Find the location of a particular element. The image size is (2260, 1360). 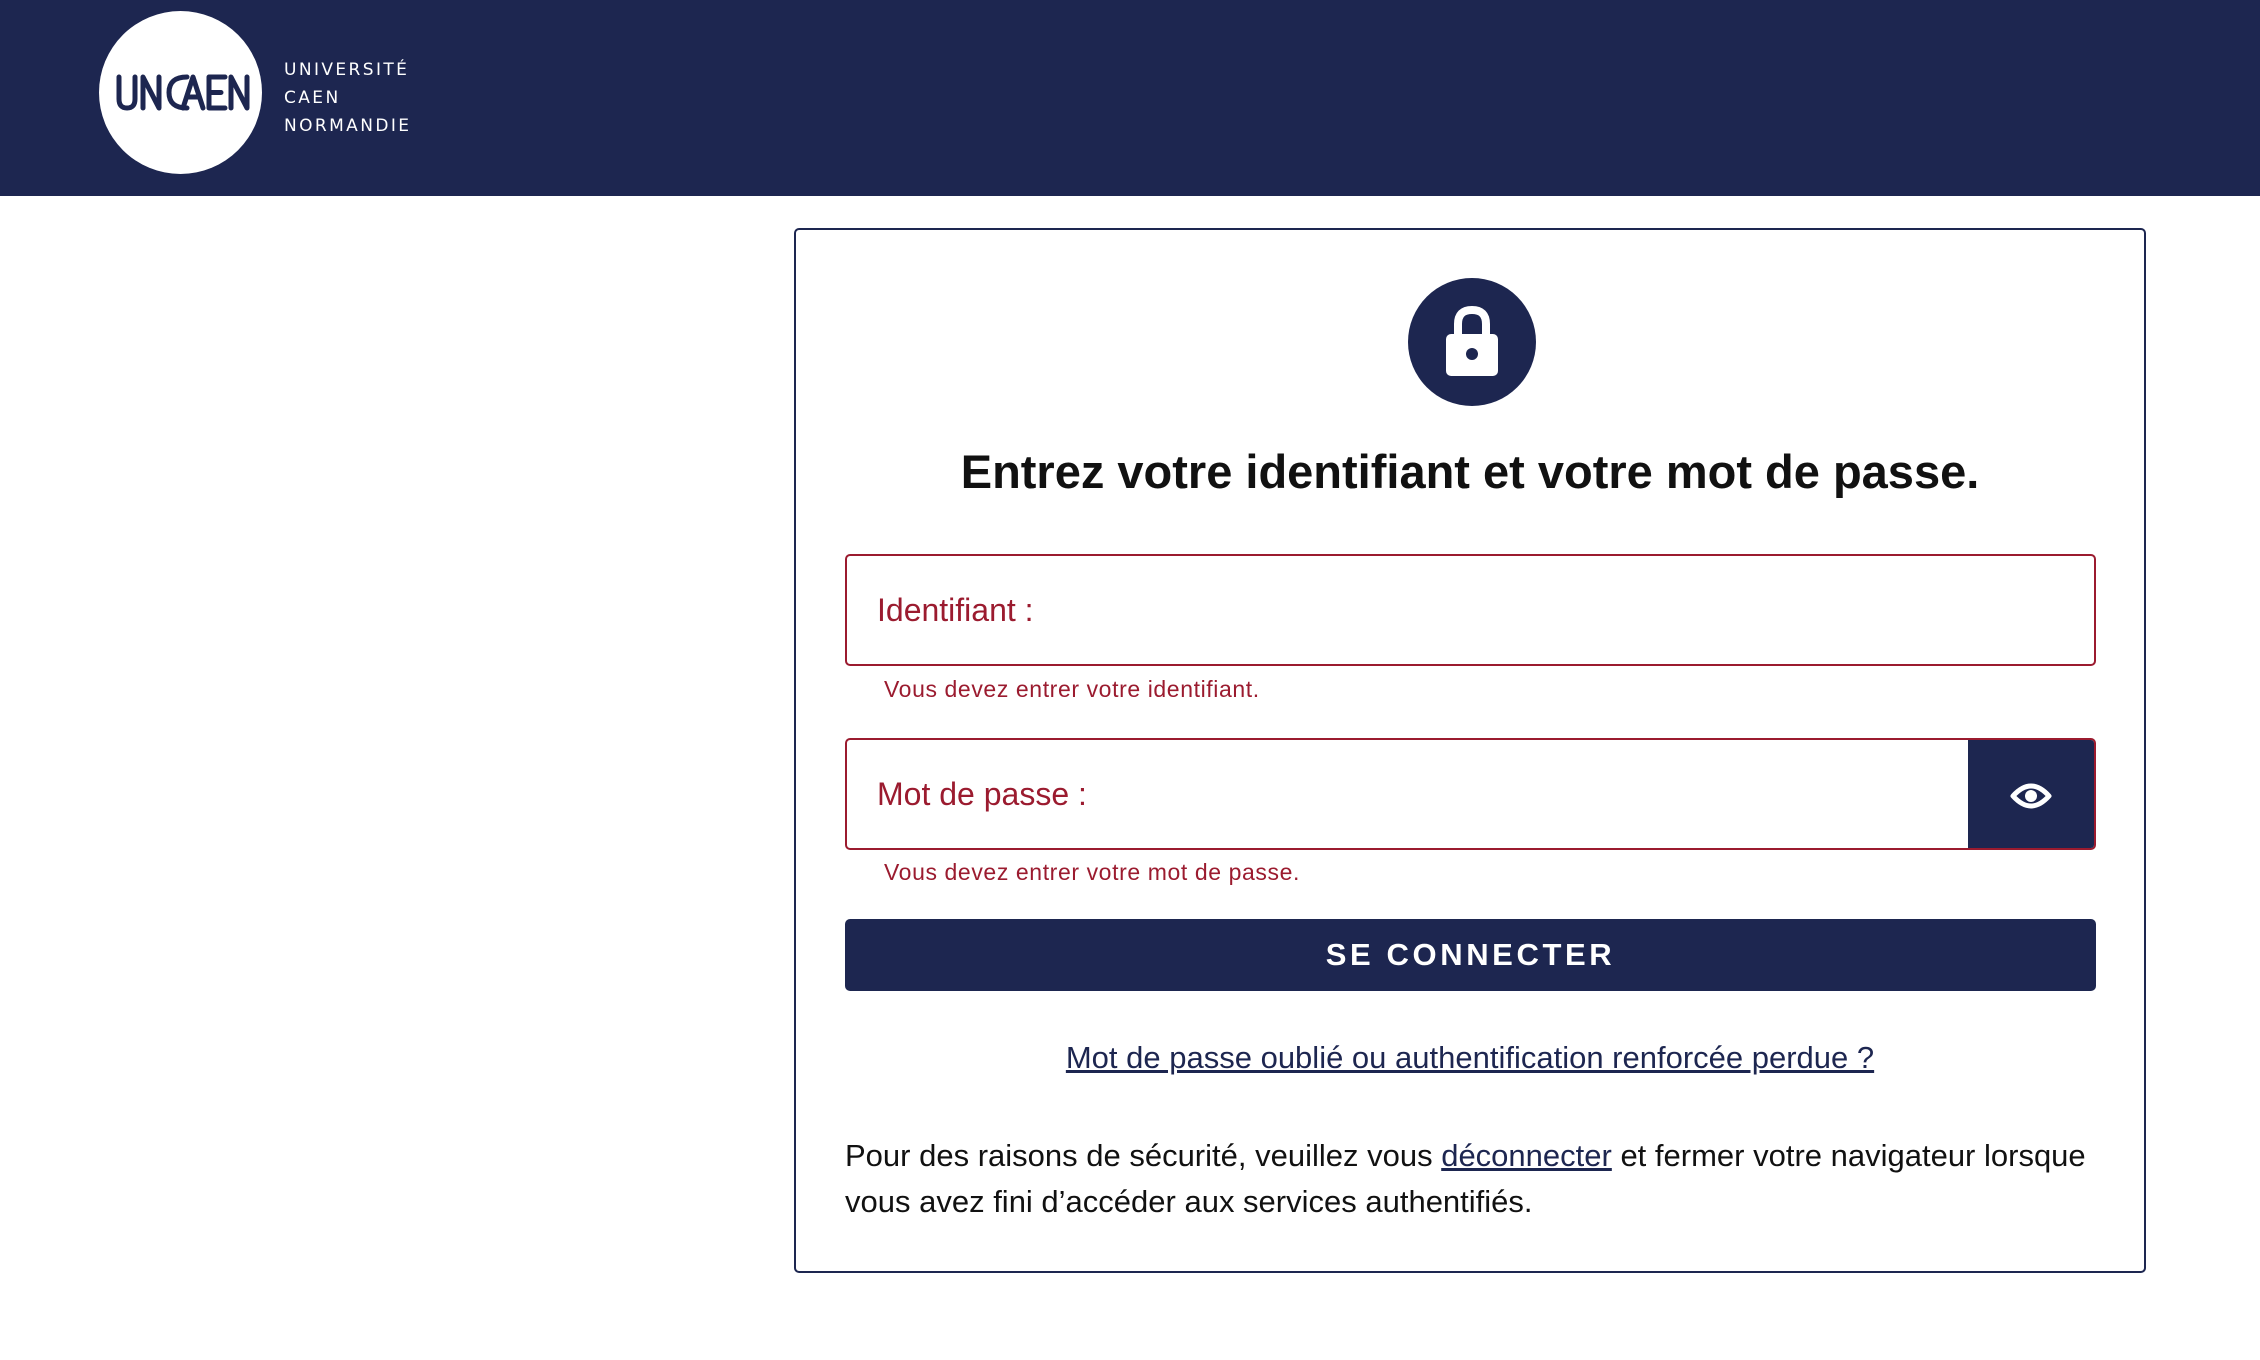

university-name: UNIVERSITÉ CAEN NORMANDIE is located at coordinates (347, 98).